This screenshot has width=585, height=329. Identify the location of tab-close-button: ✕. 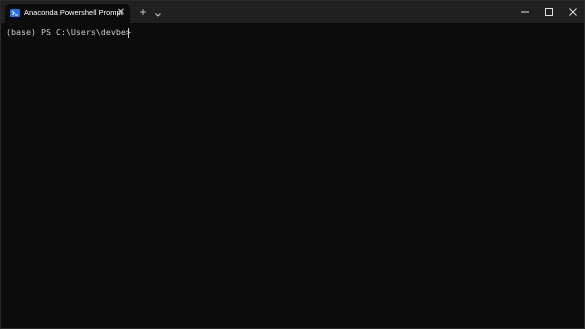
(121, 13).